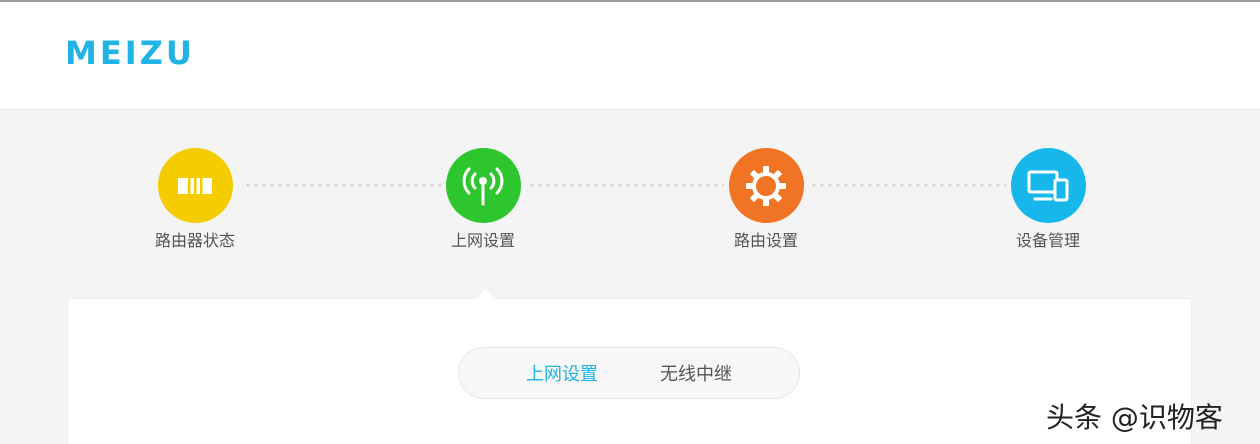 This screenshot has height=444, width=1260. Describe the element at coordinates (1134, 417) in the screenshot. I see `watermark: 头条 @识物客` at that location.